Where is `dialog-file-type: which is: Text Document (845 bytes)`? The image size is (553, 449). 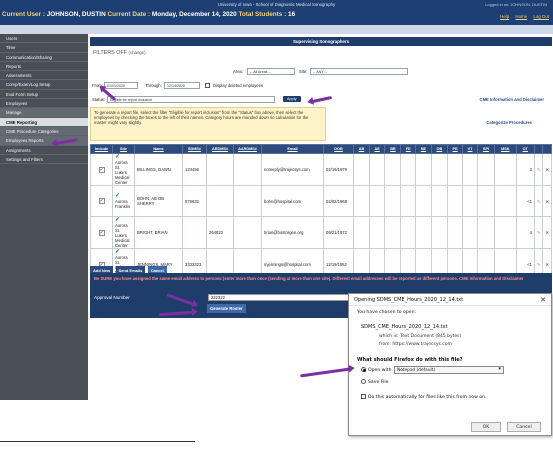 dialog-file-type: which is: Text Document (845 bytes) is located at coordinates (420, 336).